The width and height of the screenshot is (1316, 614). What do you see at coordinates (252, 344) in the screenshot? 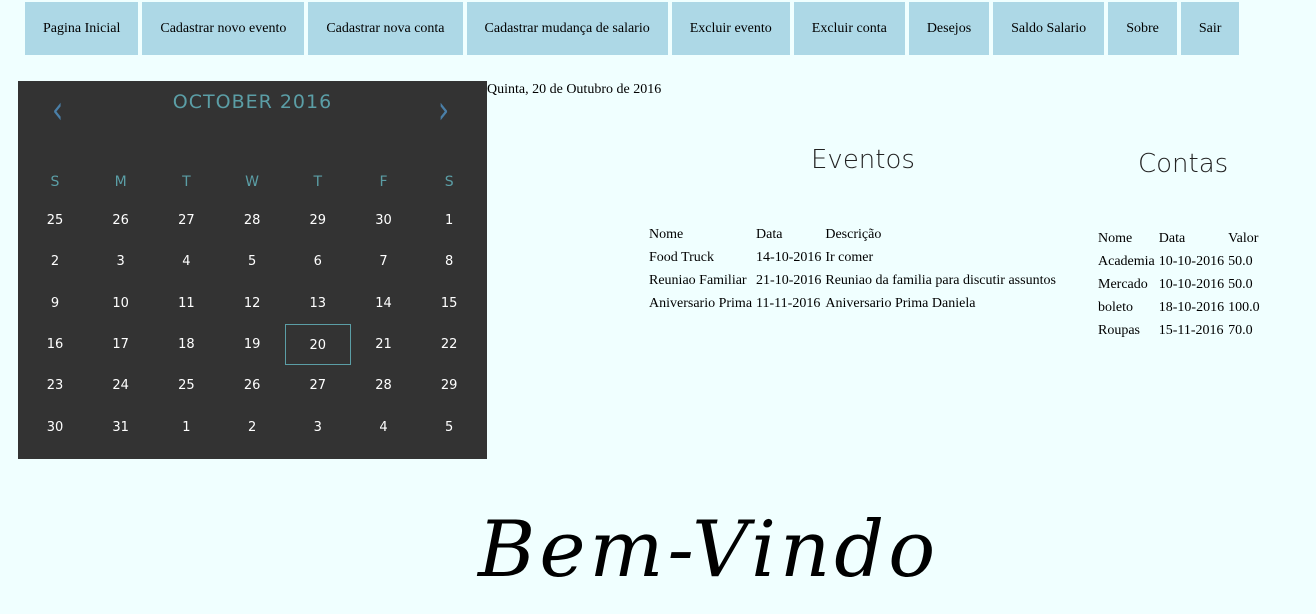
I see `calendar-day: 19` at bounding box center [252, 344].